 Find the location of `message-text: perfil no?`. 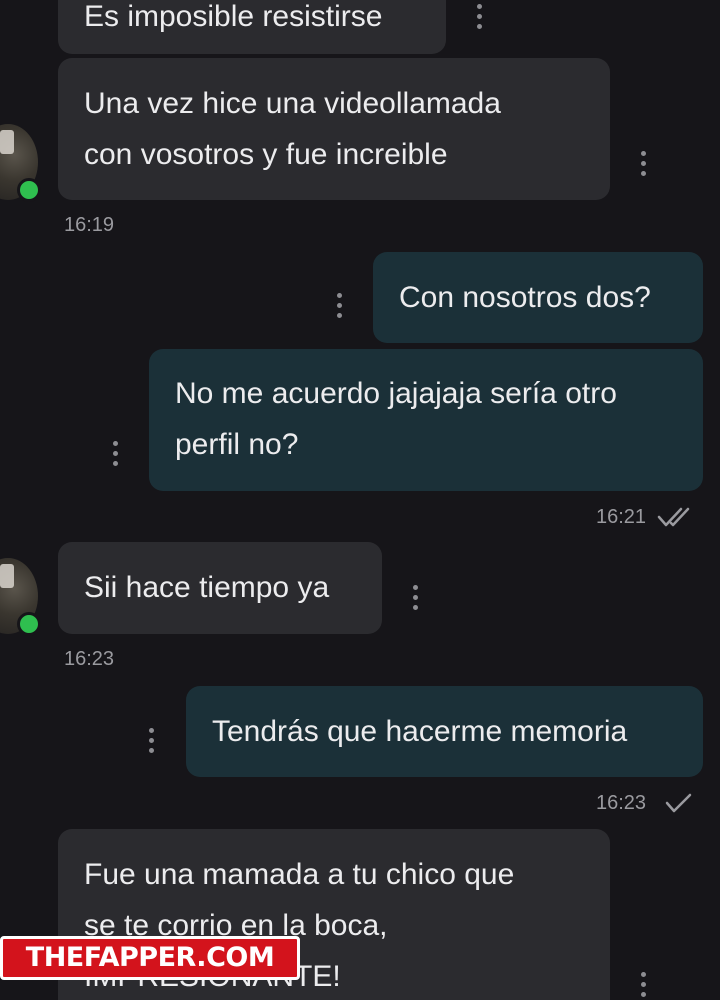

message-text: perfil no? is located at coordinates (237, 444).